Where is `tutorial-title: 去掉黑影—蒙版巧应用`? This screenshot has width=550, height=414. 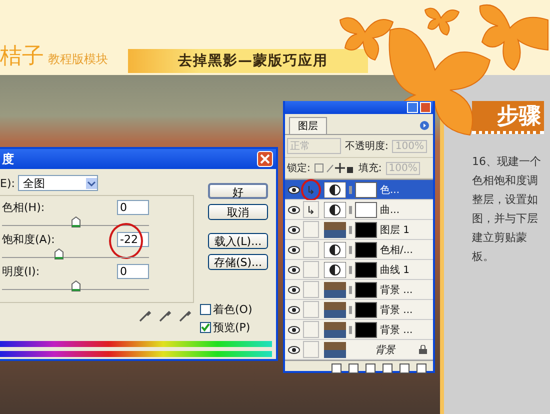 tutorial-title: 去掉黑影—蒙版巧应用 is located at coordinates (248, 61).